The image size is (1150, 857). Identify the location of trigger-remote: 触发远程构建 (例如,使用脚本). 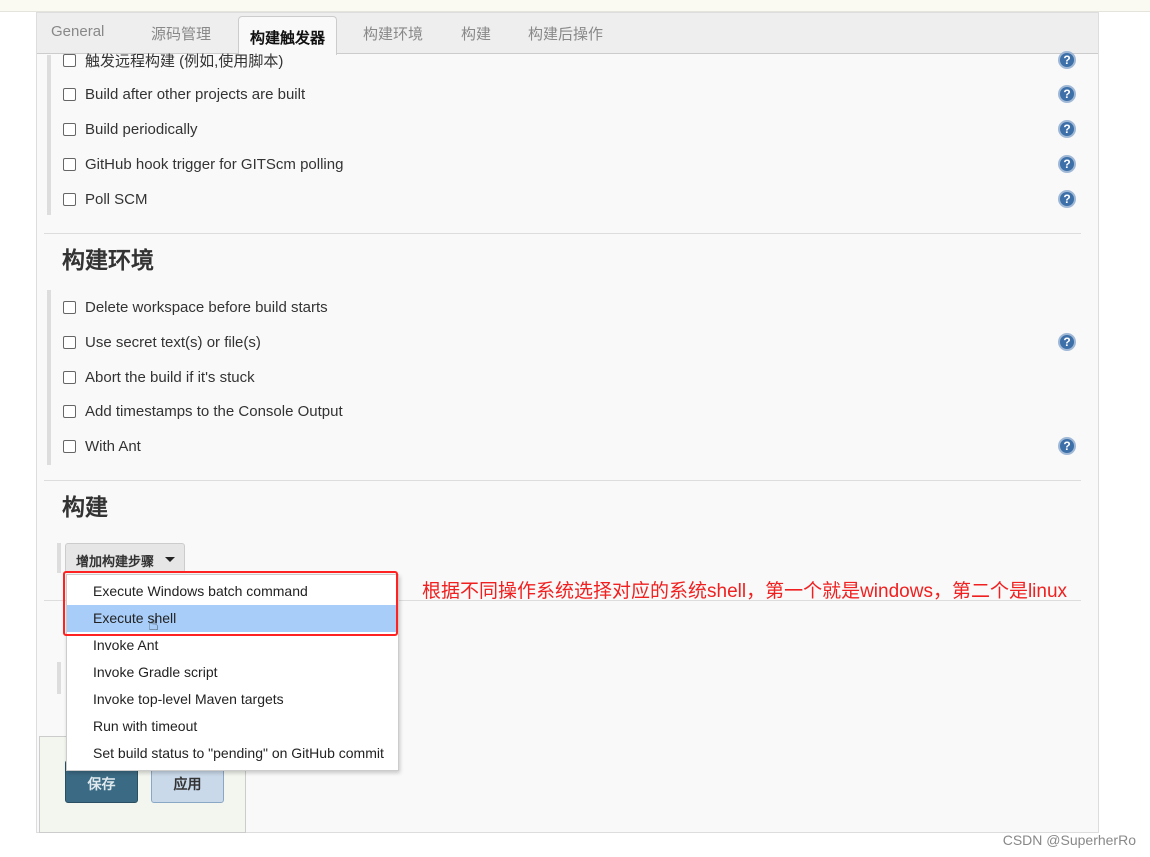
(173, 60).